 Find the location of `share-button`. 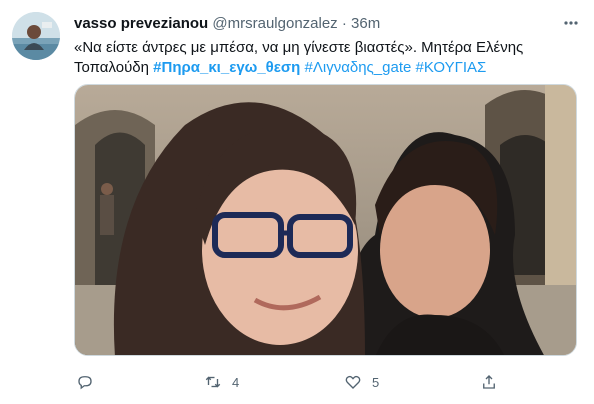

share-button is located at coordinates (489, 382).